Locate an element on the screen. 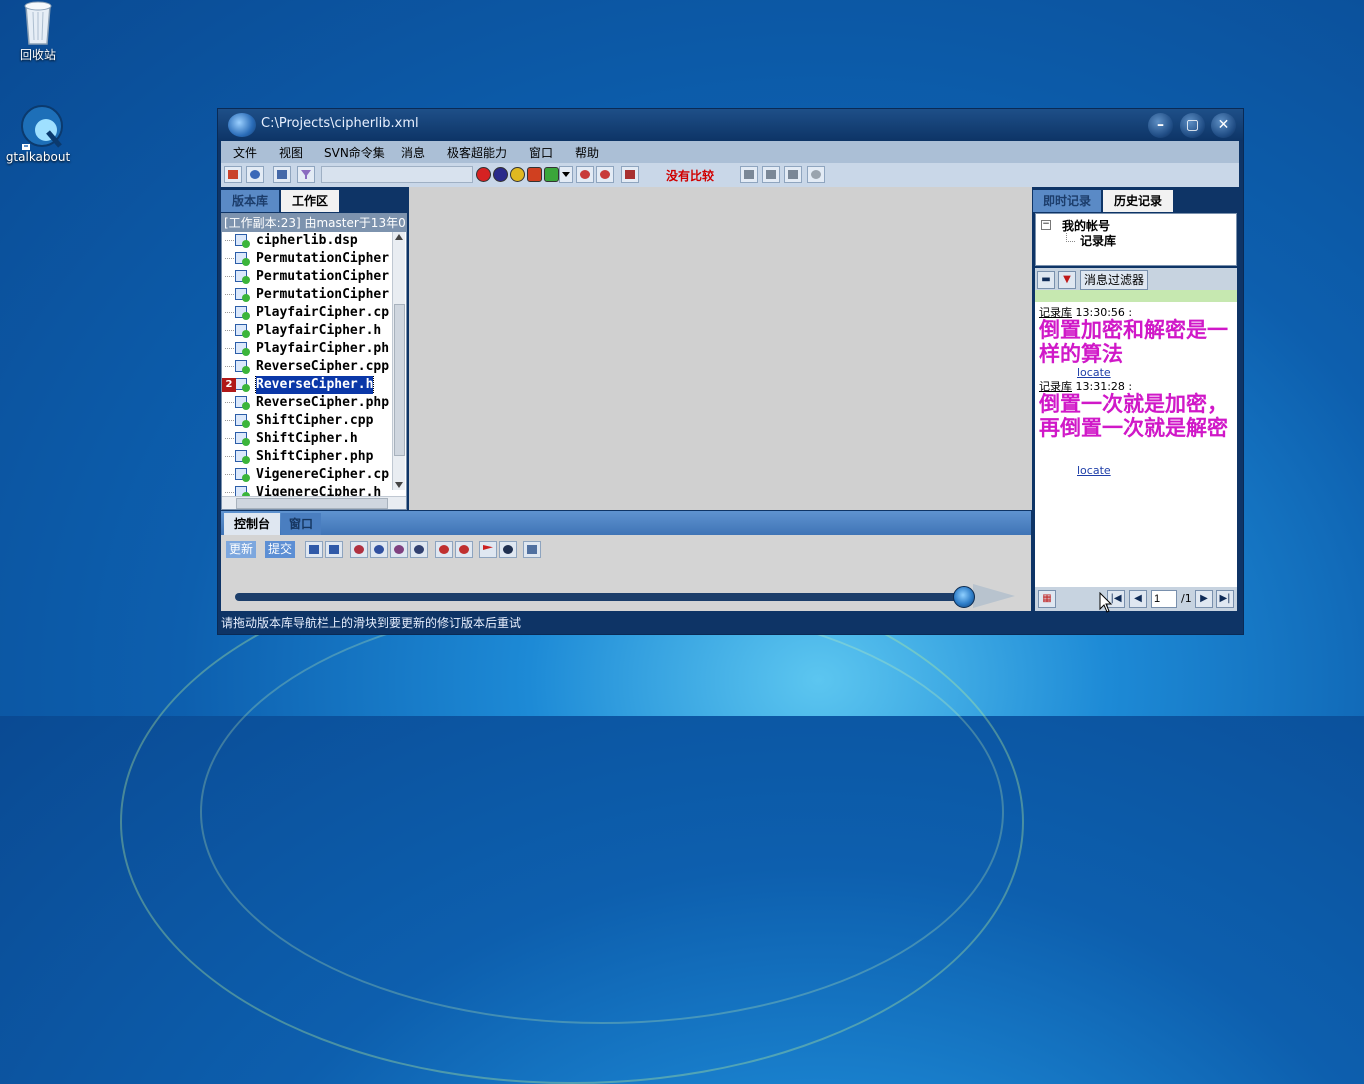 This screenshot has height=1084, width=1364. tree-child-repo: 记录库 is located at coordinates (1098, 240).